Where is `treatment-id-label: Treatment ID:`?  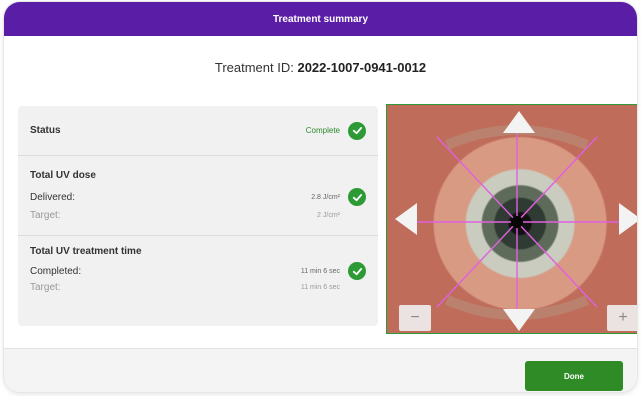 treatment-id-label: Treatment ID: is located at coordinates (254, 67).